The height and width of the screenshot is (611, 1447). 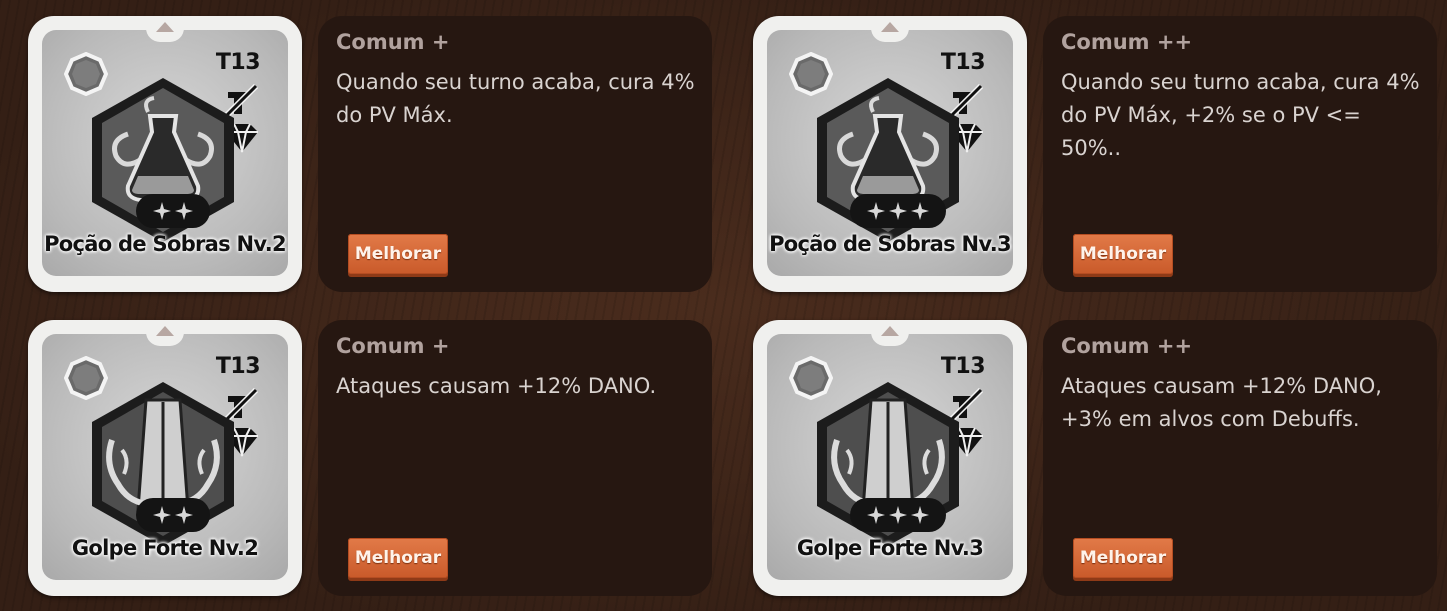 What do you see at coordinates (890, 244) in the screenshot?
I see `skill-name: Poção de Sobras Nv.3` at bounding box center [890, 244].